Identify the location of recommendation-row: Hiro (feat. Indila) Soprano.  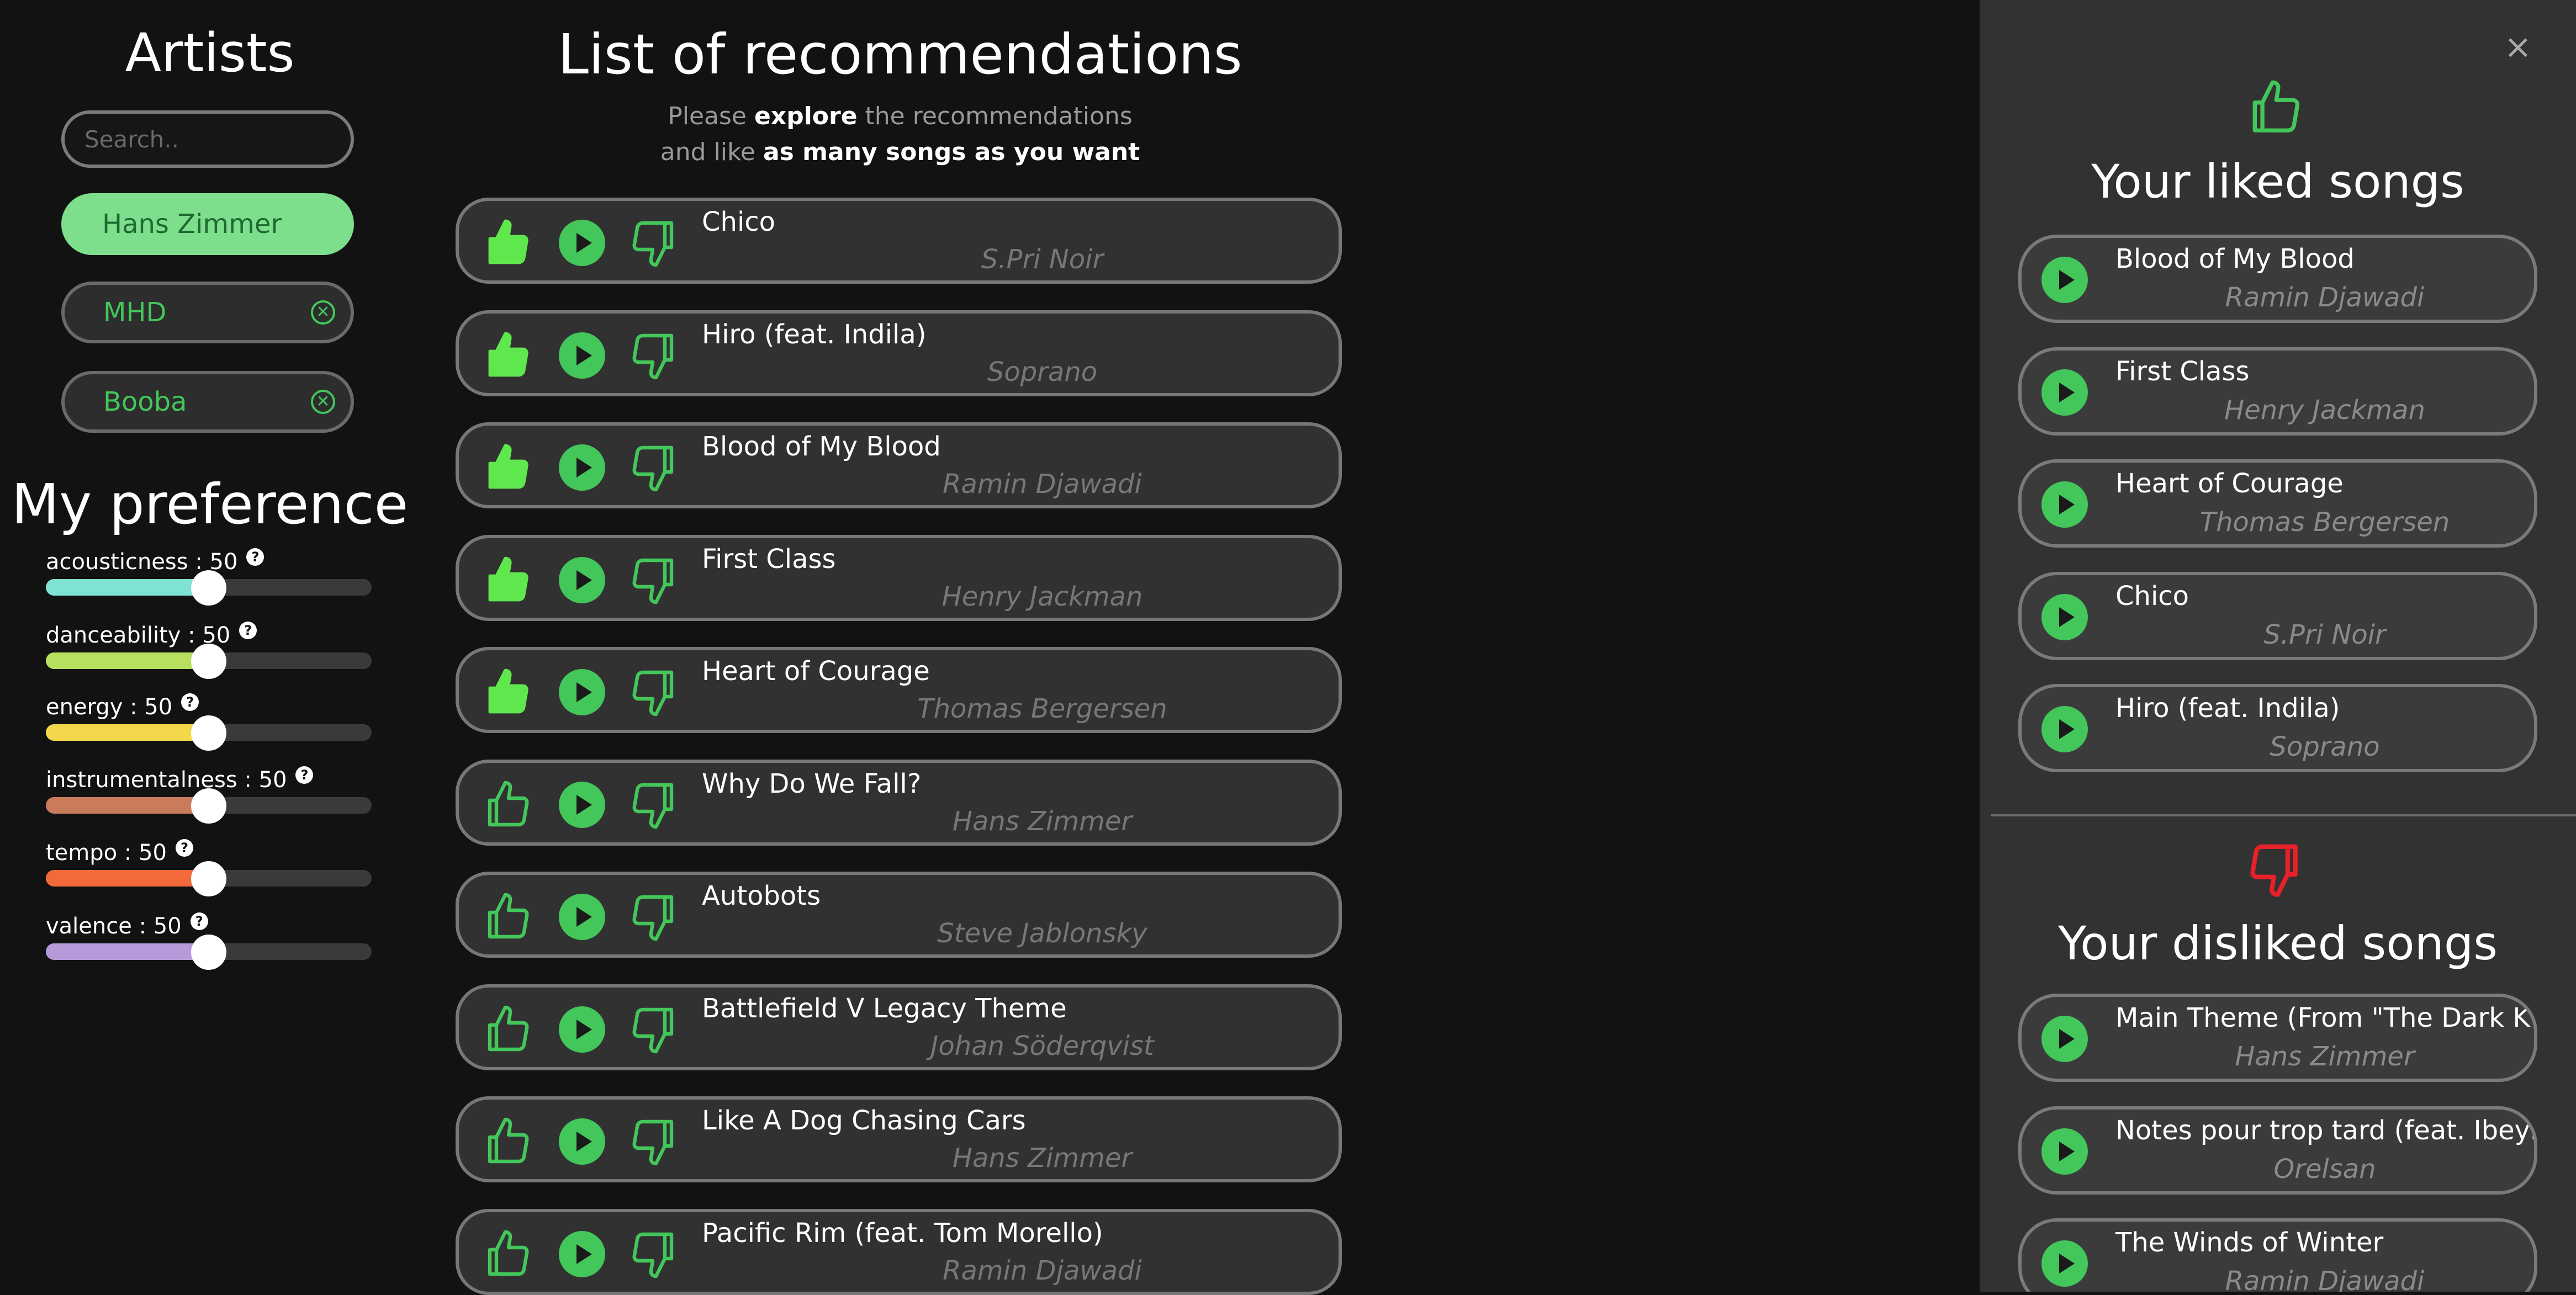
(899, 353).